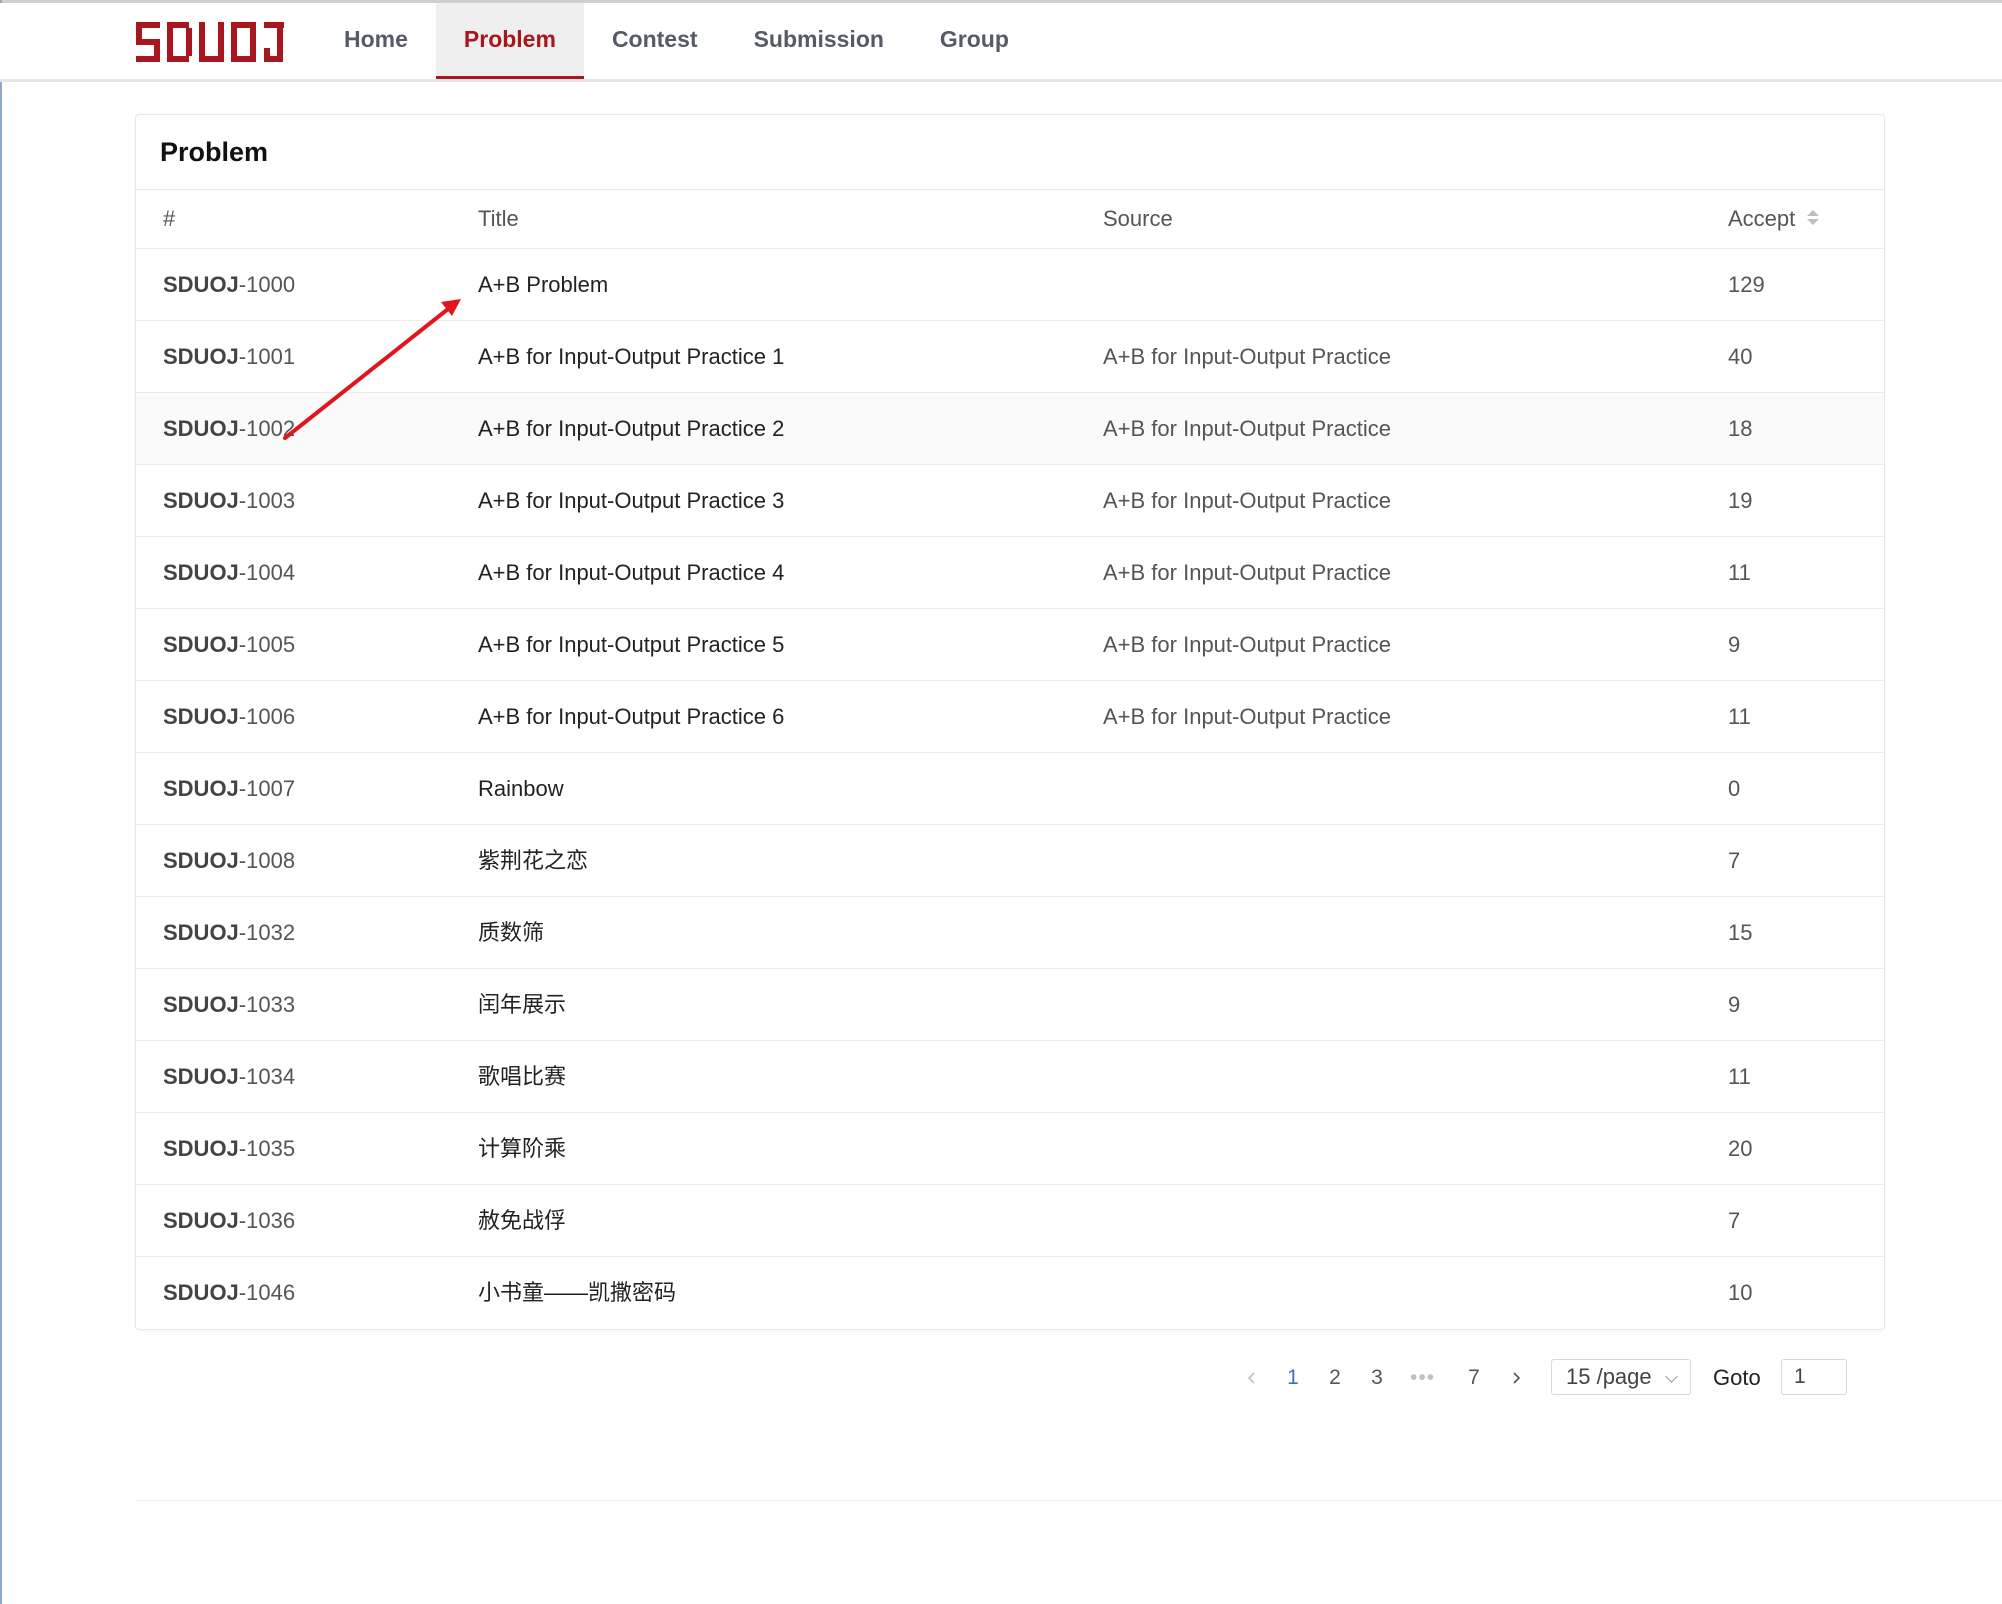 Image resolution: width=2002 pixels, height=1604 pixels. I want to click on prev-page-icon, so click(1252, 1378).